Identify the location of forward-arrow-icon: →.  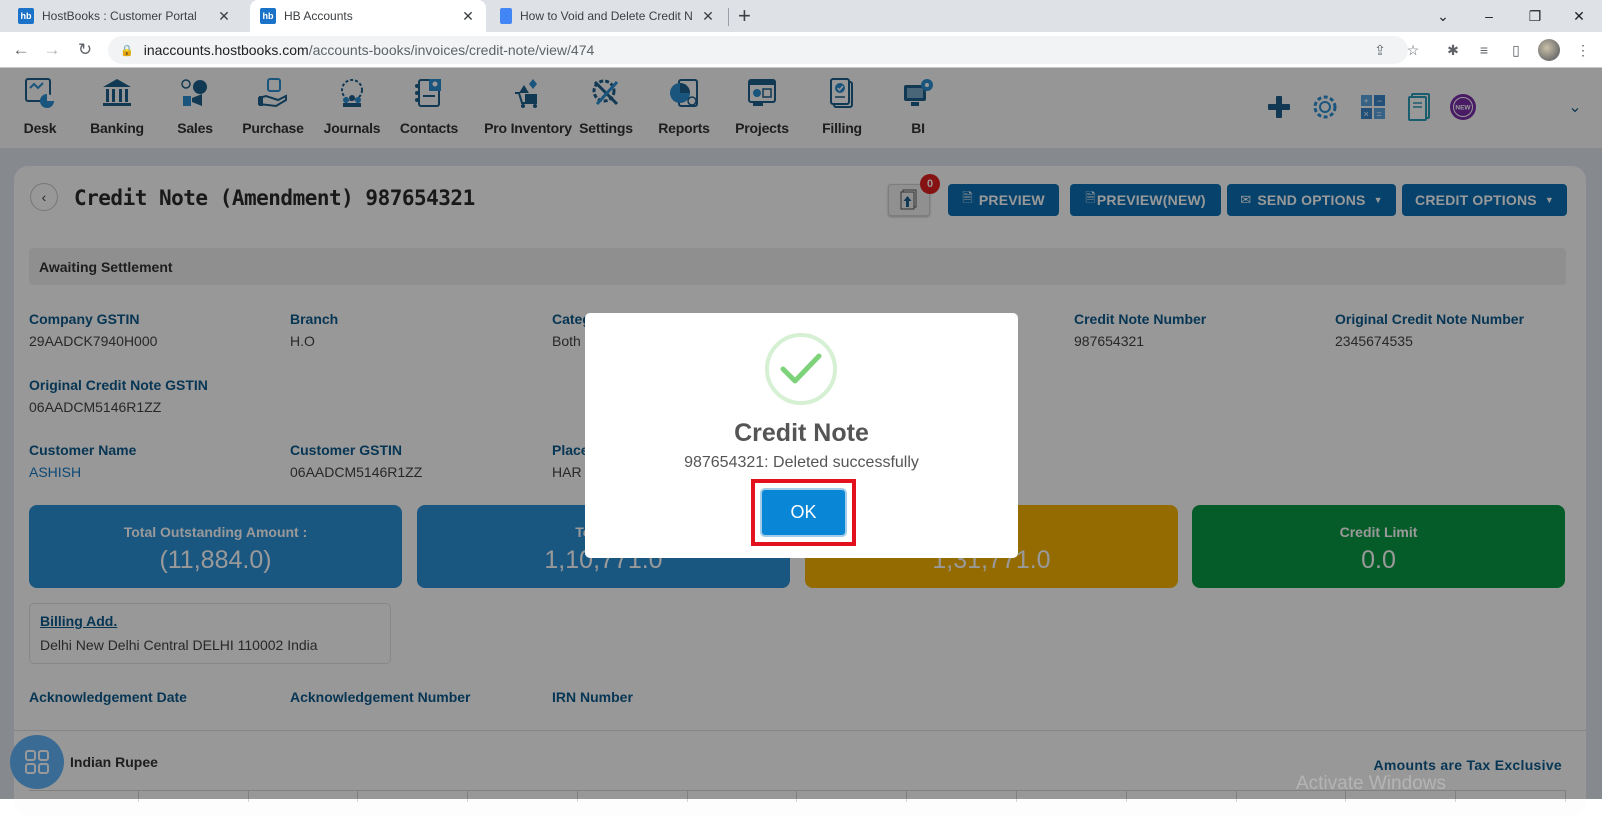
(52, 50).